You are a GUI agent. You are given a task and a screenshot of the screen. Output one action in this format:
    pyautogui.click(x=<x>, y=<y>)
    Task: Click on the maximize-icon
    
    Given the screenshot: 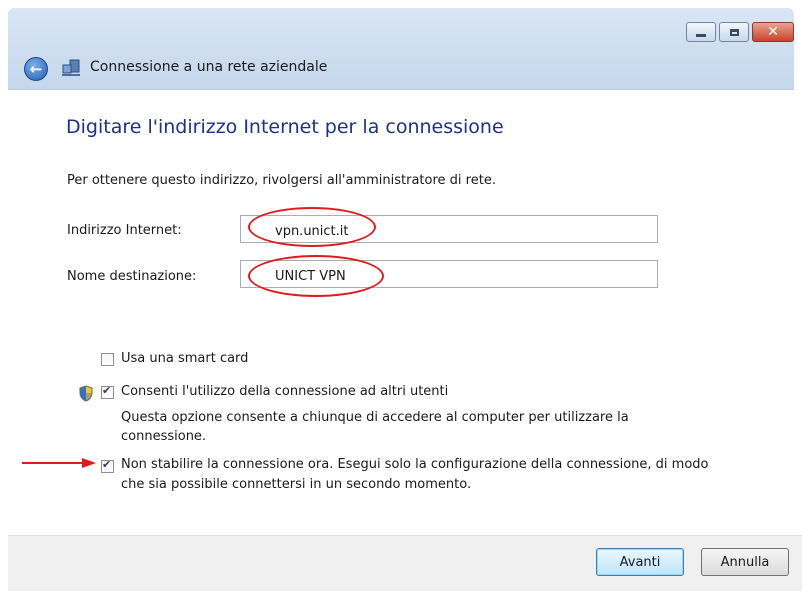 What is the action you would take?
    pyautogui.click(x=734, y=32)
    